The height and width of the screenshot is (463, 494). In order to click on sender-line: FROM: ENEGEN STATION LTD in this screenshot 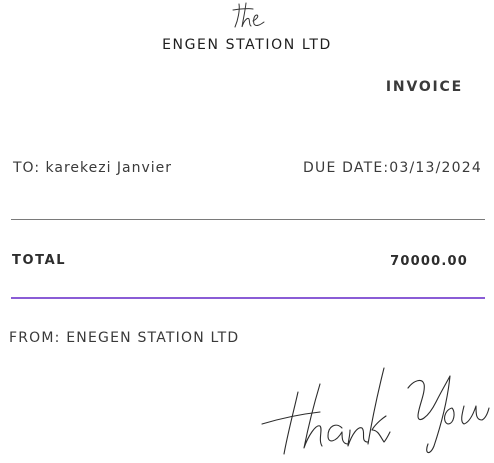, I will do `click(124, 338)`.